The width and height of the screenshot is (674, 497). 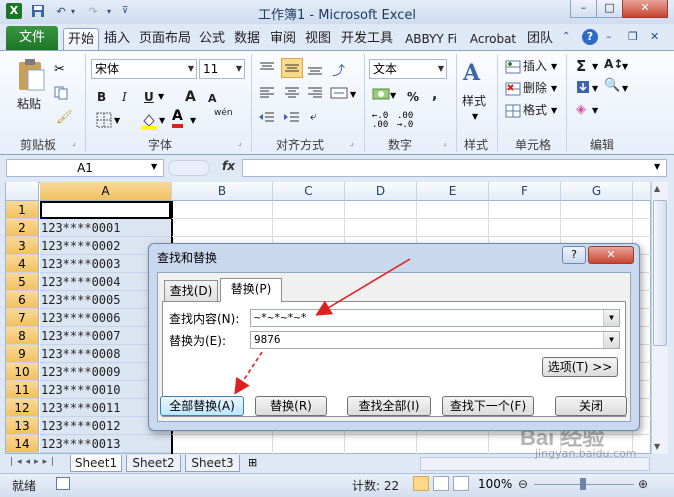 I want to click on arrow-to-find-input, so click(x=363, y=287).